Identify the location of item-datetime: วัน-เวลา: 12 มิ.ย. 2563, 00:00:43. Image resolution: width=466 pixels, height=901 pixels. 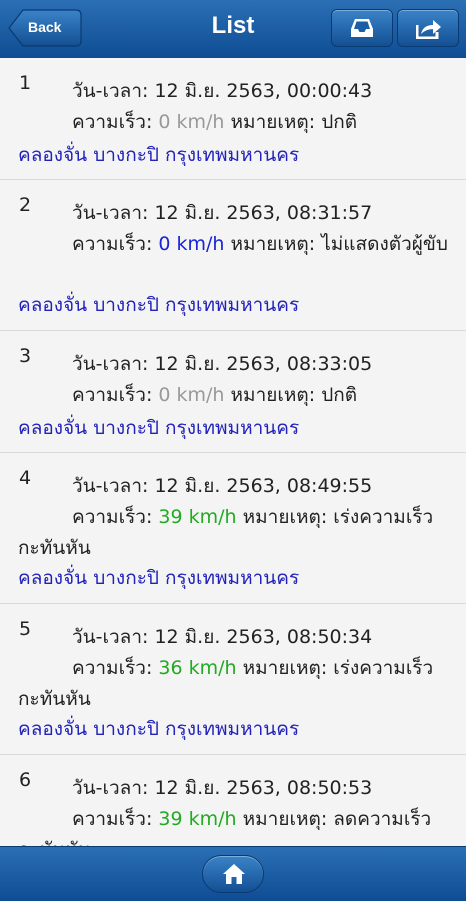
(222, 91).